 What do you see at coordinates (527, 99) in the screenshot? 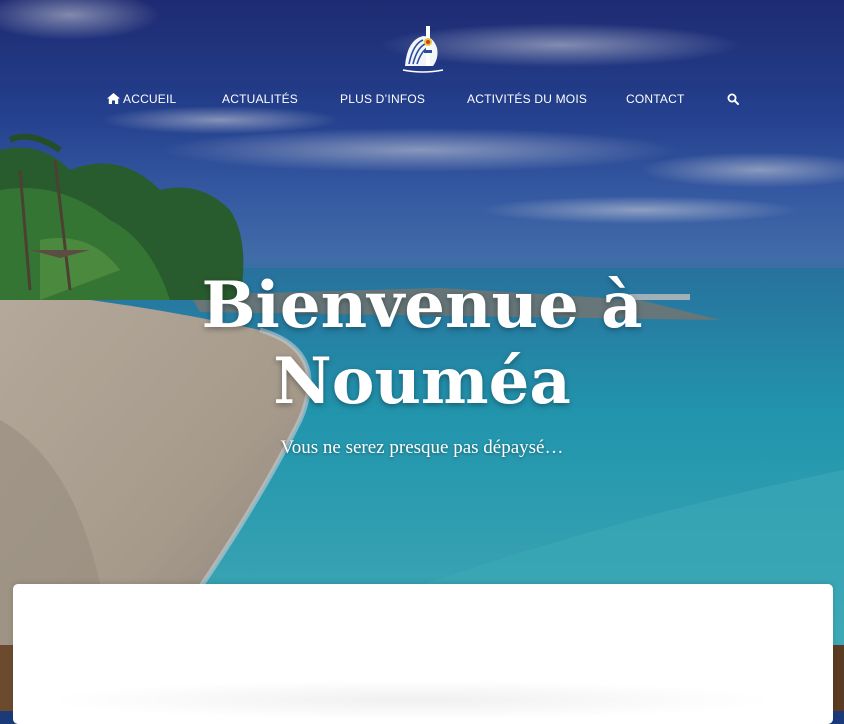
I see `nav-item-activities: ACTIVITÉS DU MOIS` at bounding box center [527, 99].